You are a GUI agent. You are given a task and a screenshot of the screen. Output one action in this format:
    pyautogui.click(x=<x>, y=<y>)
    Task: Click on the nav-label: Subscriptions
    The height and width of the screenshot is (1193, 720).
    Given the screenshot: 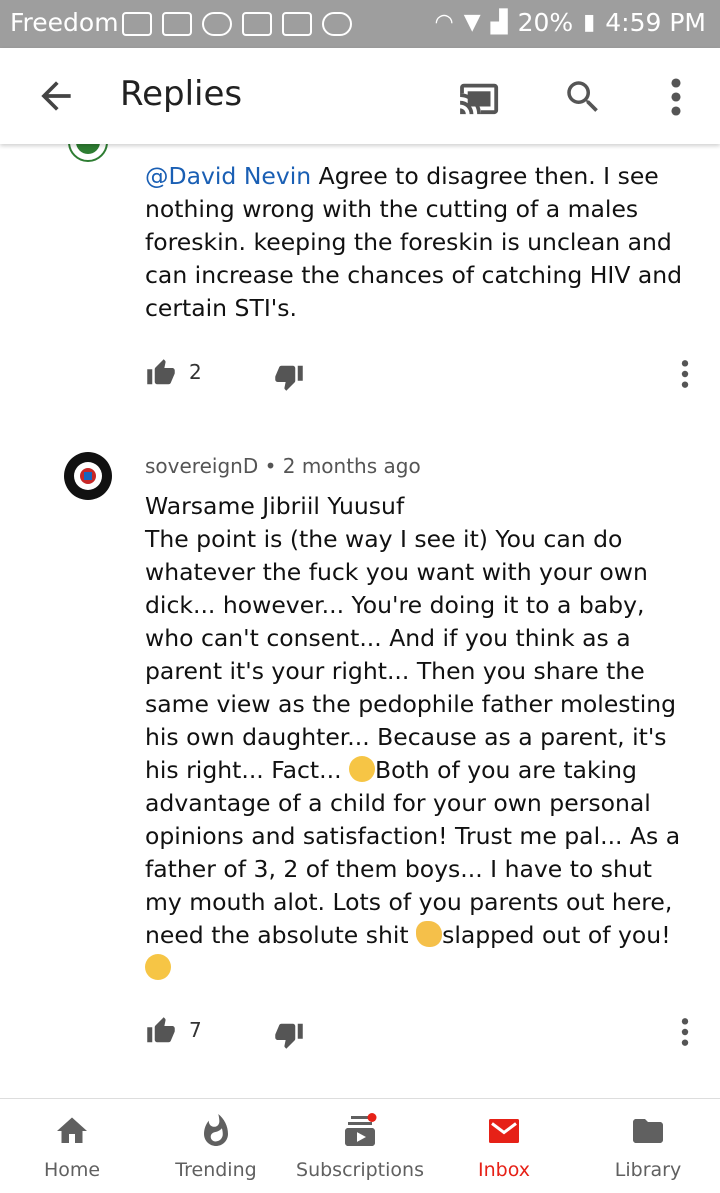 What is the action you would take?
    pyautogui.click(x=360, y=1170)
    